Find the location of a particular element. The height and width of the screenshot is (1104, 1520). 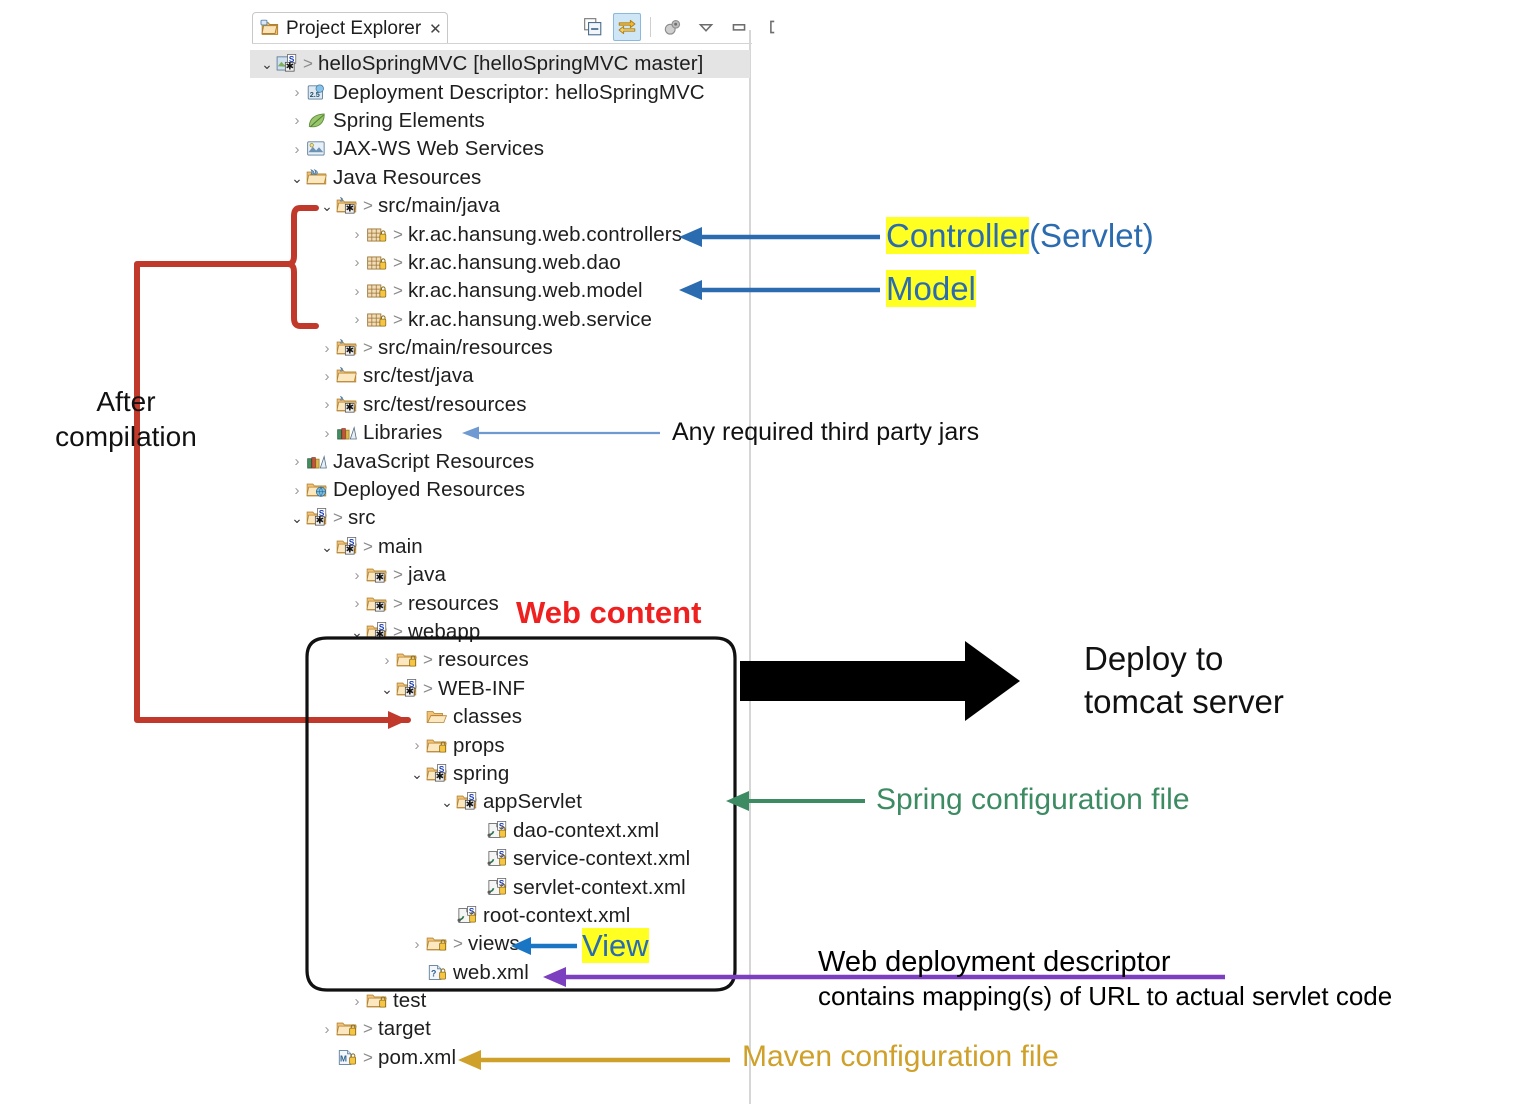

tree-item-label: src/main/resources is located at coordinates (465, 348).